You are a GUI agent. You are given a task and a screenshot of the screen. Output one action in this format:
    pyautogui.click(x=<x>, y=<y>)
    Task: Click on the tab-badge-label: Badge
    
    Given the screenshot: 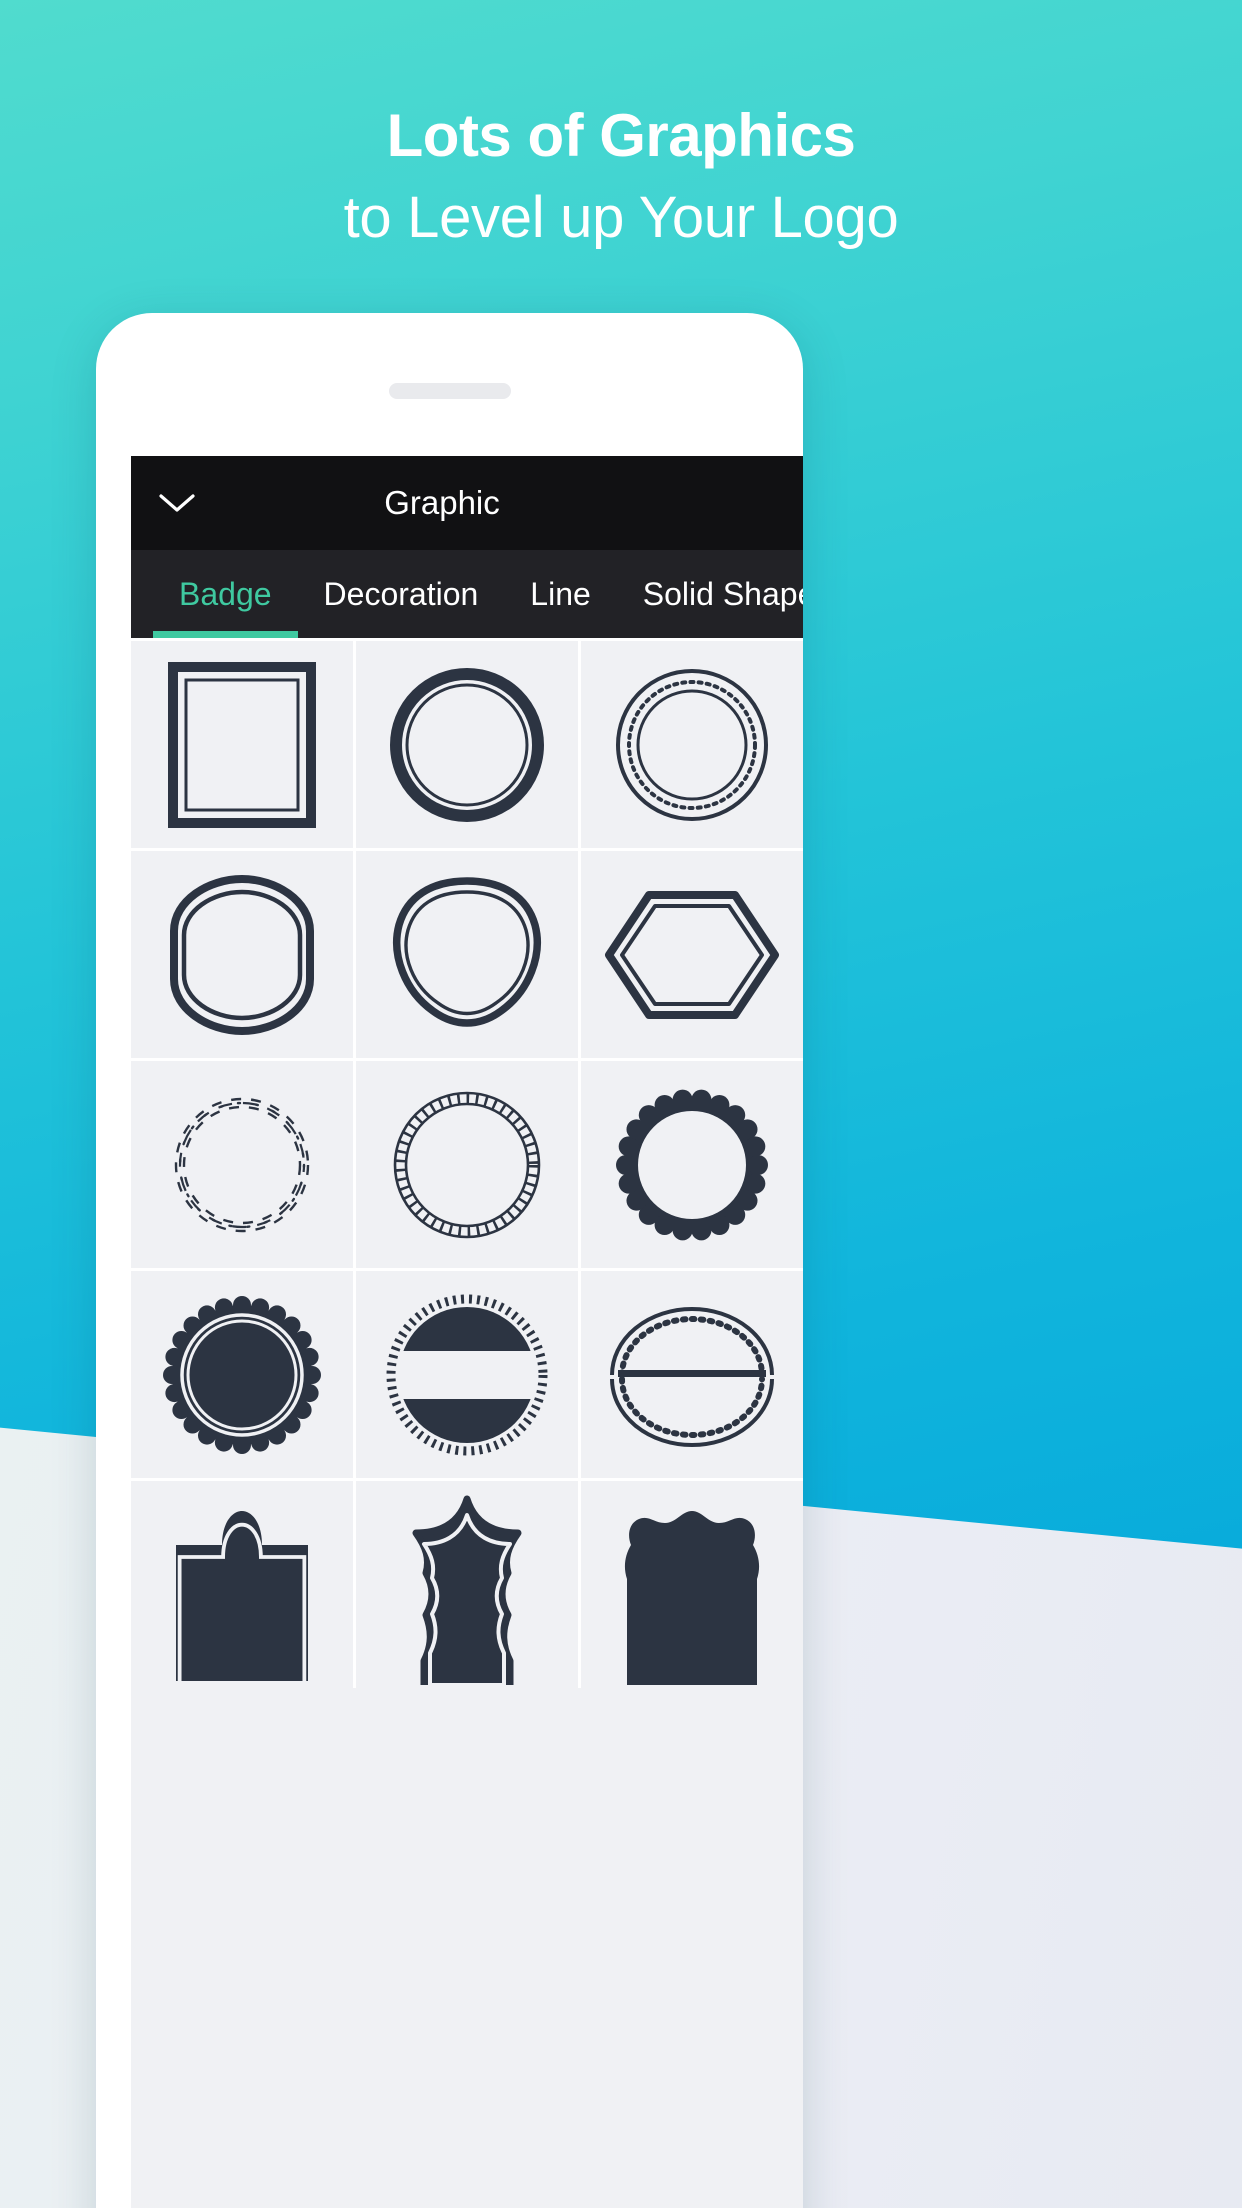 What is the action you would take?
    pyautogui.click(x=225, y=593)
    